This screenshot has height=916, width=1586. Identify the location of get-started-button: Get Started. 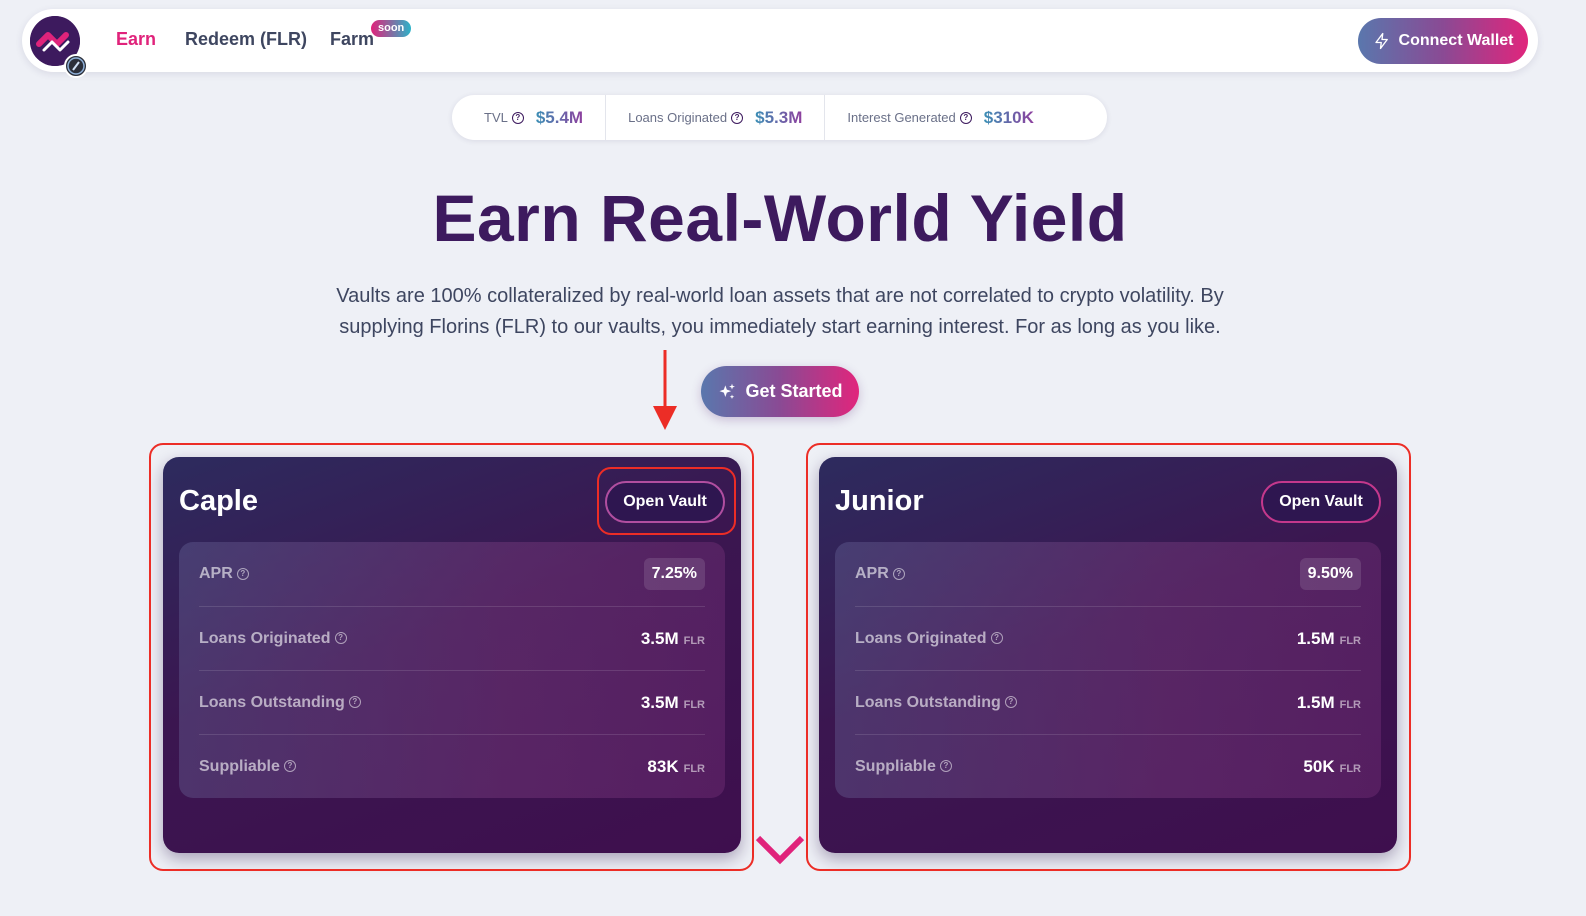
(780, 391).